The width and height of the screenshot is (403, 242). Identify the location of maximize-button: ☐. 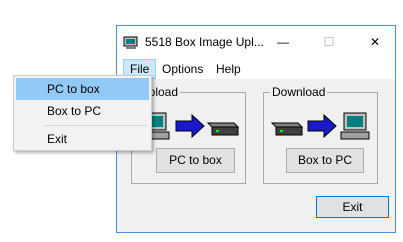
(329, 42).